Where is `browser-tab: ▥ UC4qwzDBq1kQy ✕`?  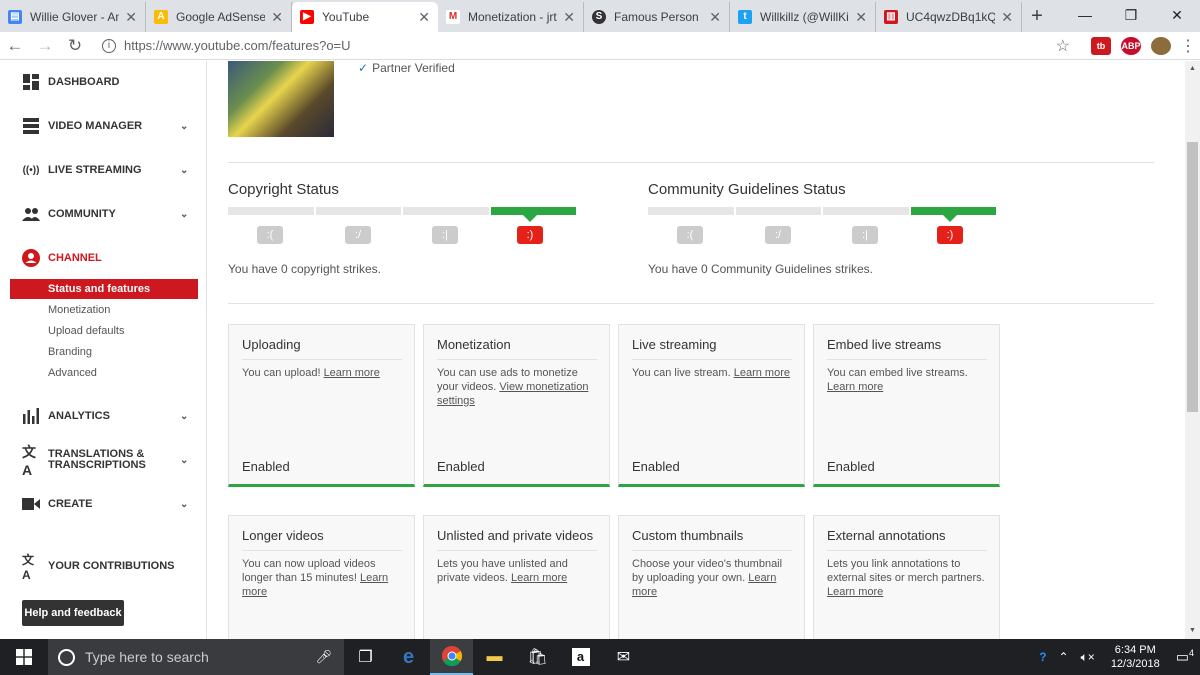 browser-tab: ▥ UC4qwzDBq1kQy ✕ is located at coordinates (949, 17).